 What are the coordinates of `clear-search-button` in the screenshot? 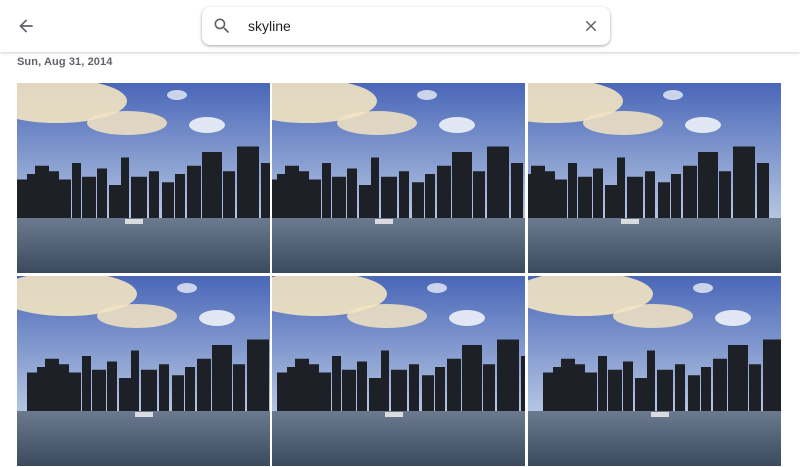 It's located at (591, 26).